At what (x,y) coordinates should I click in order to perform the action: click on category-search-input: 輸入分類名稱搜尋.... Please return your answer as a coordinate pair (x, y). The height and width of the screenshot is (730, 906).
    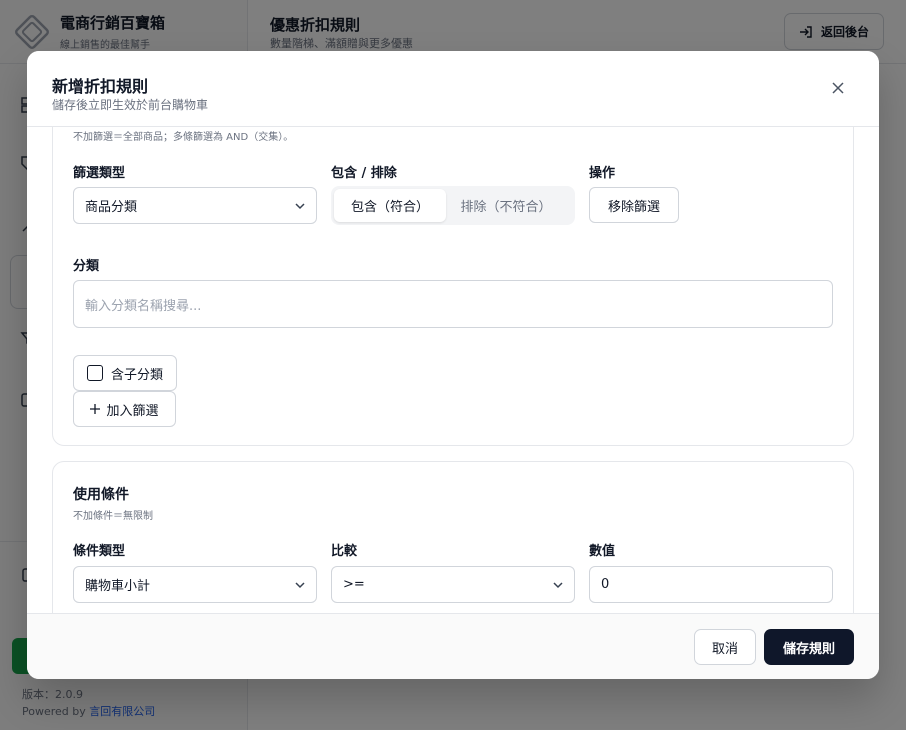
    Looking at the image, I should click on (453, 304).